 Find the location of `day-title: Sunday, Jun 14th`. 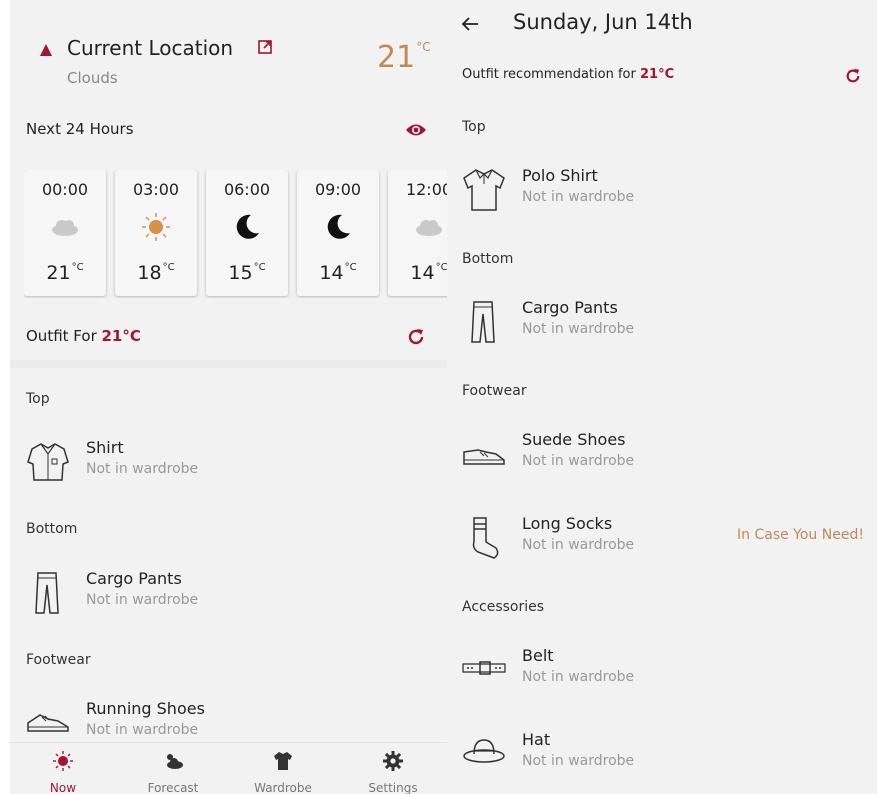

day-title: Sunday, Jun 14th is located at coordinates (603, 22).